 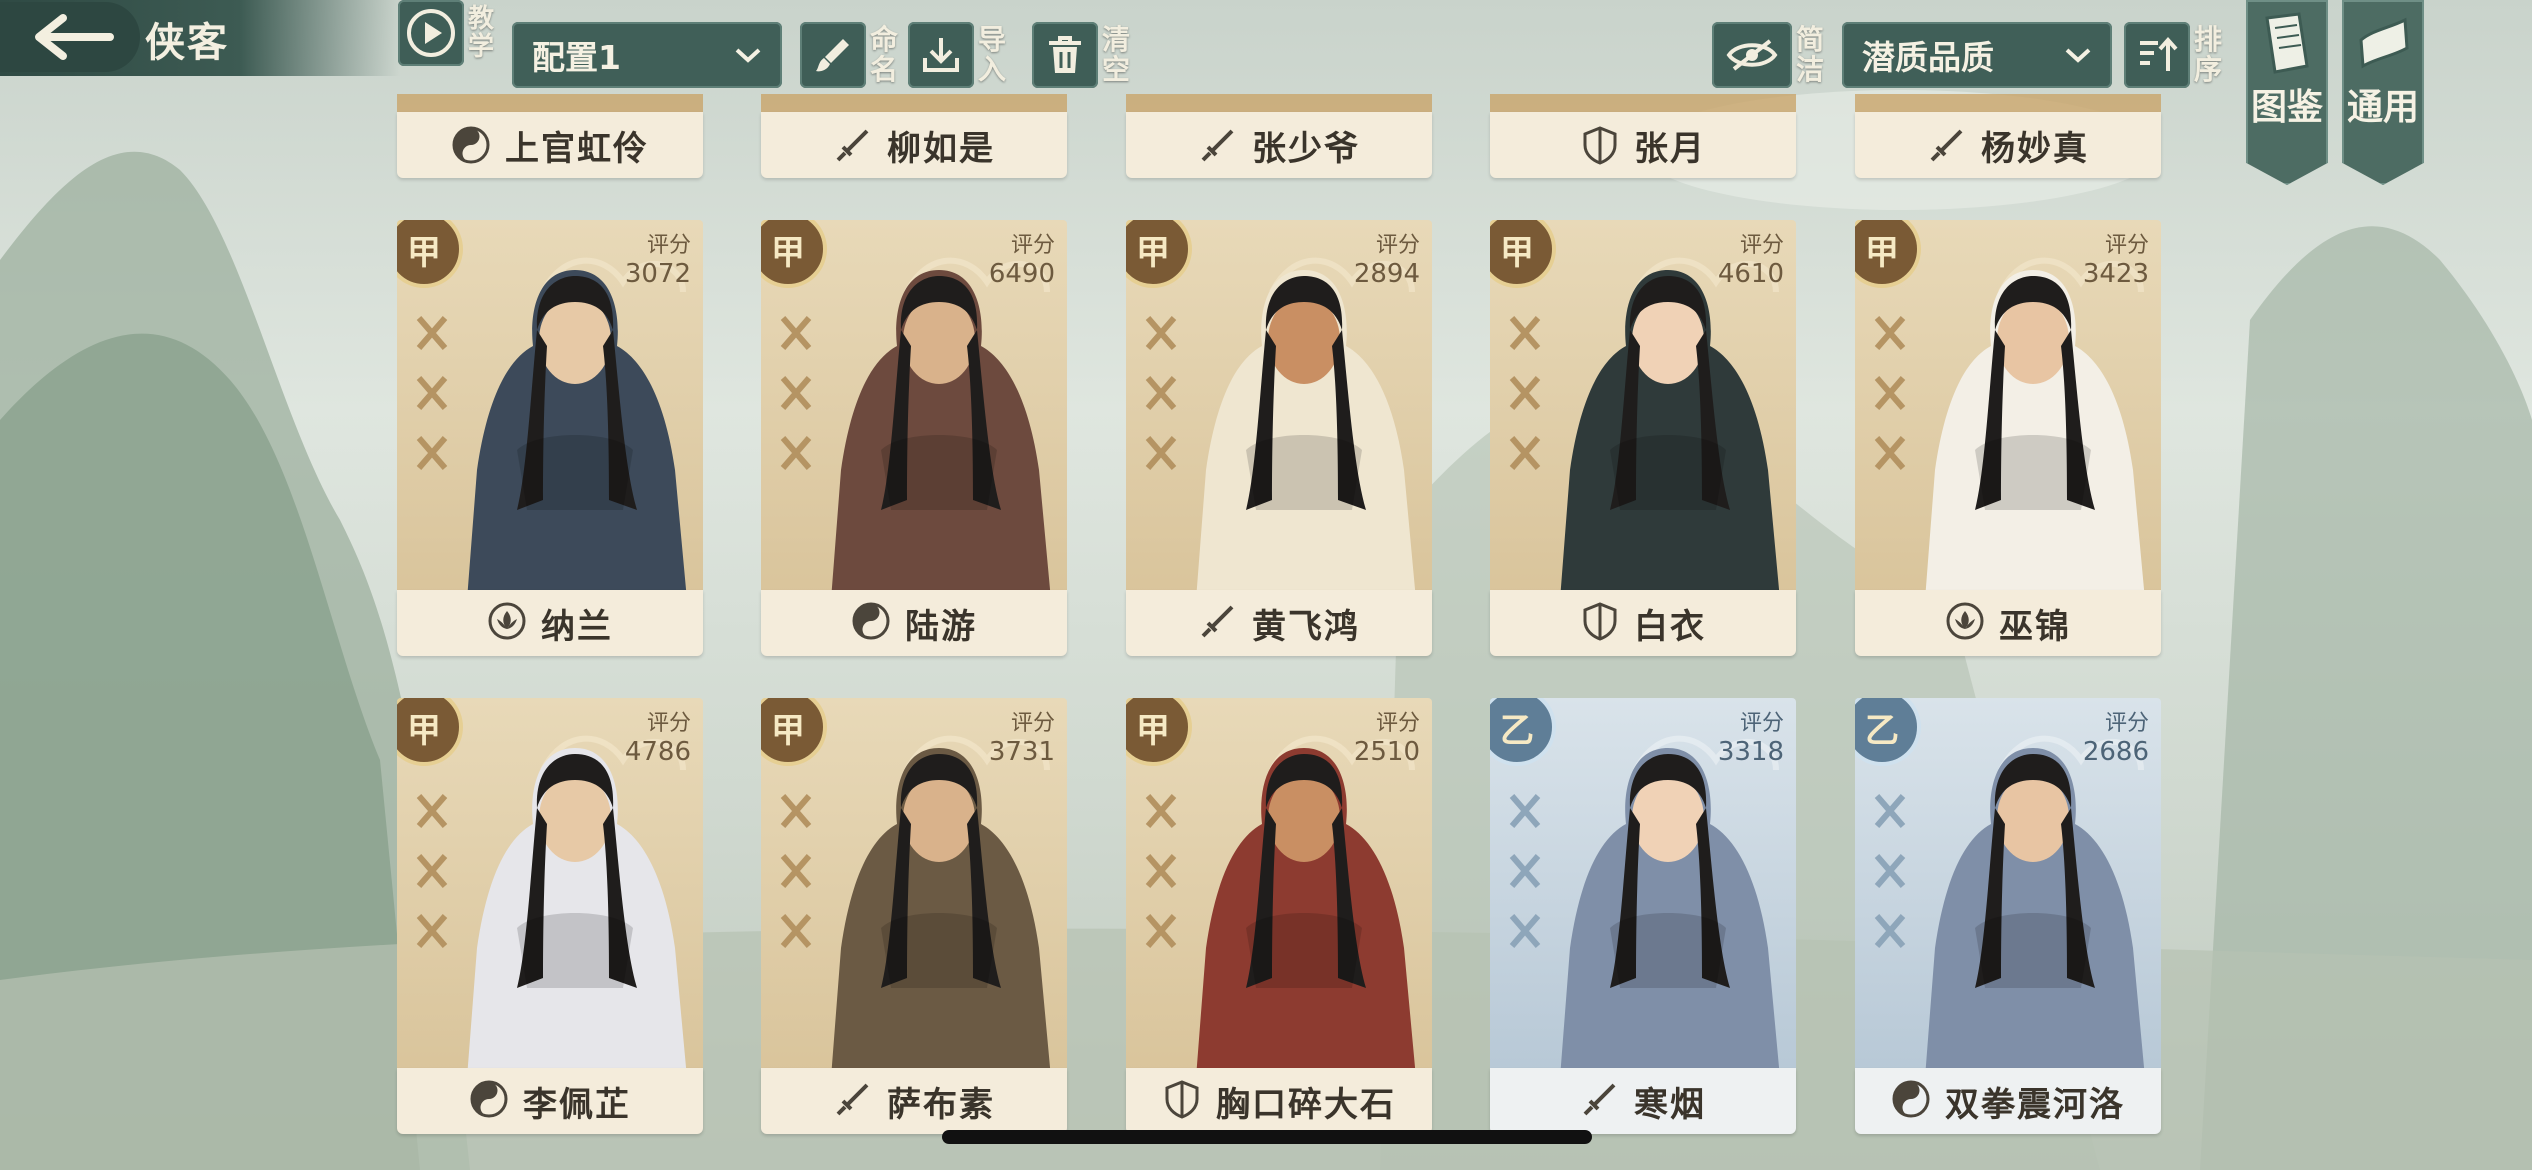 What do you see at coordinates (471, 145) in the screenshot?
I see `yin-yang-icon` at bounding box center [471, 145].